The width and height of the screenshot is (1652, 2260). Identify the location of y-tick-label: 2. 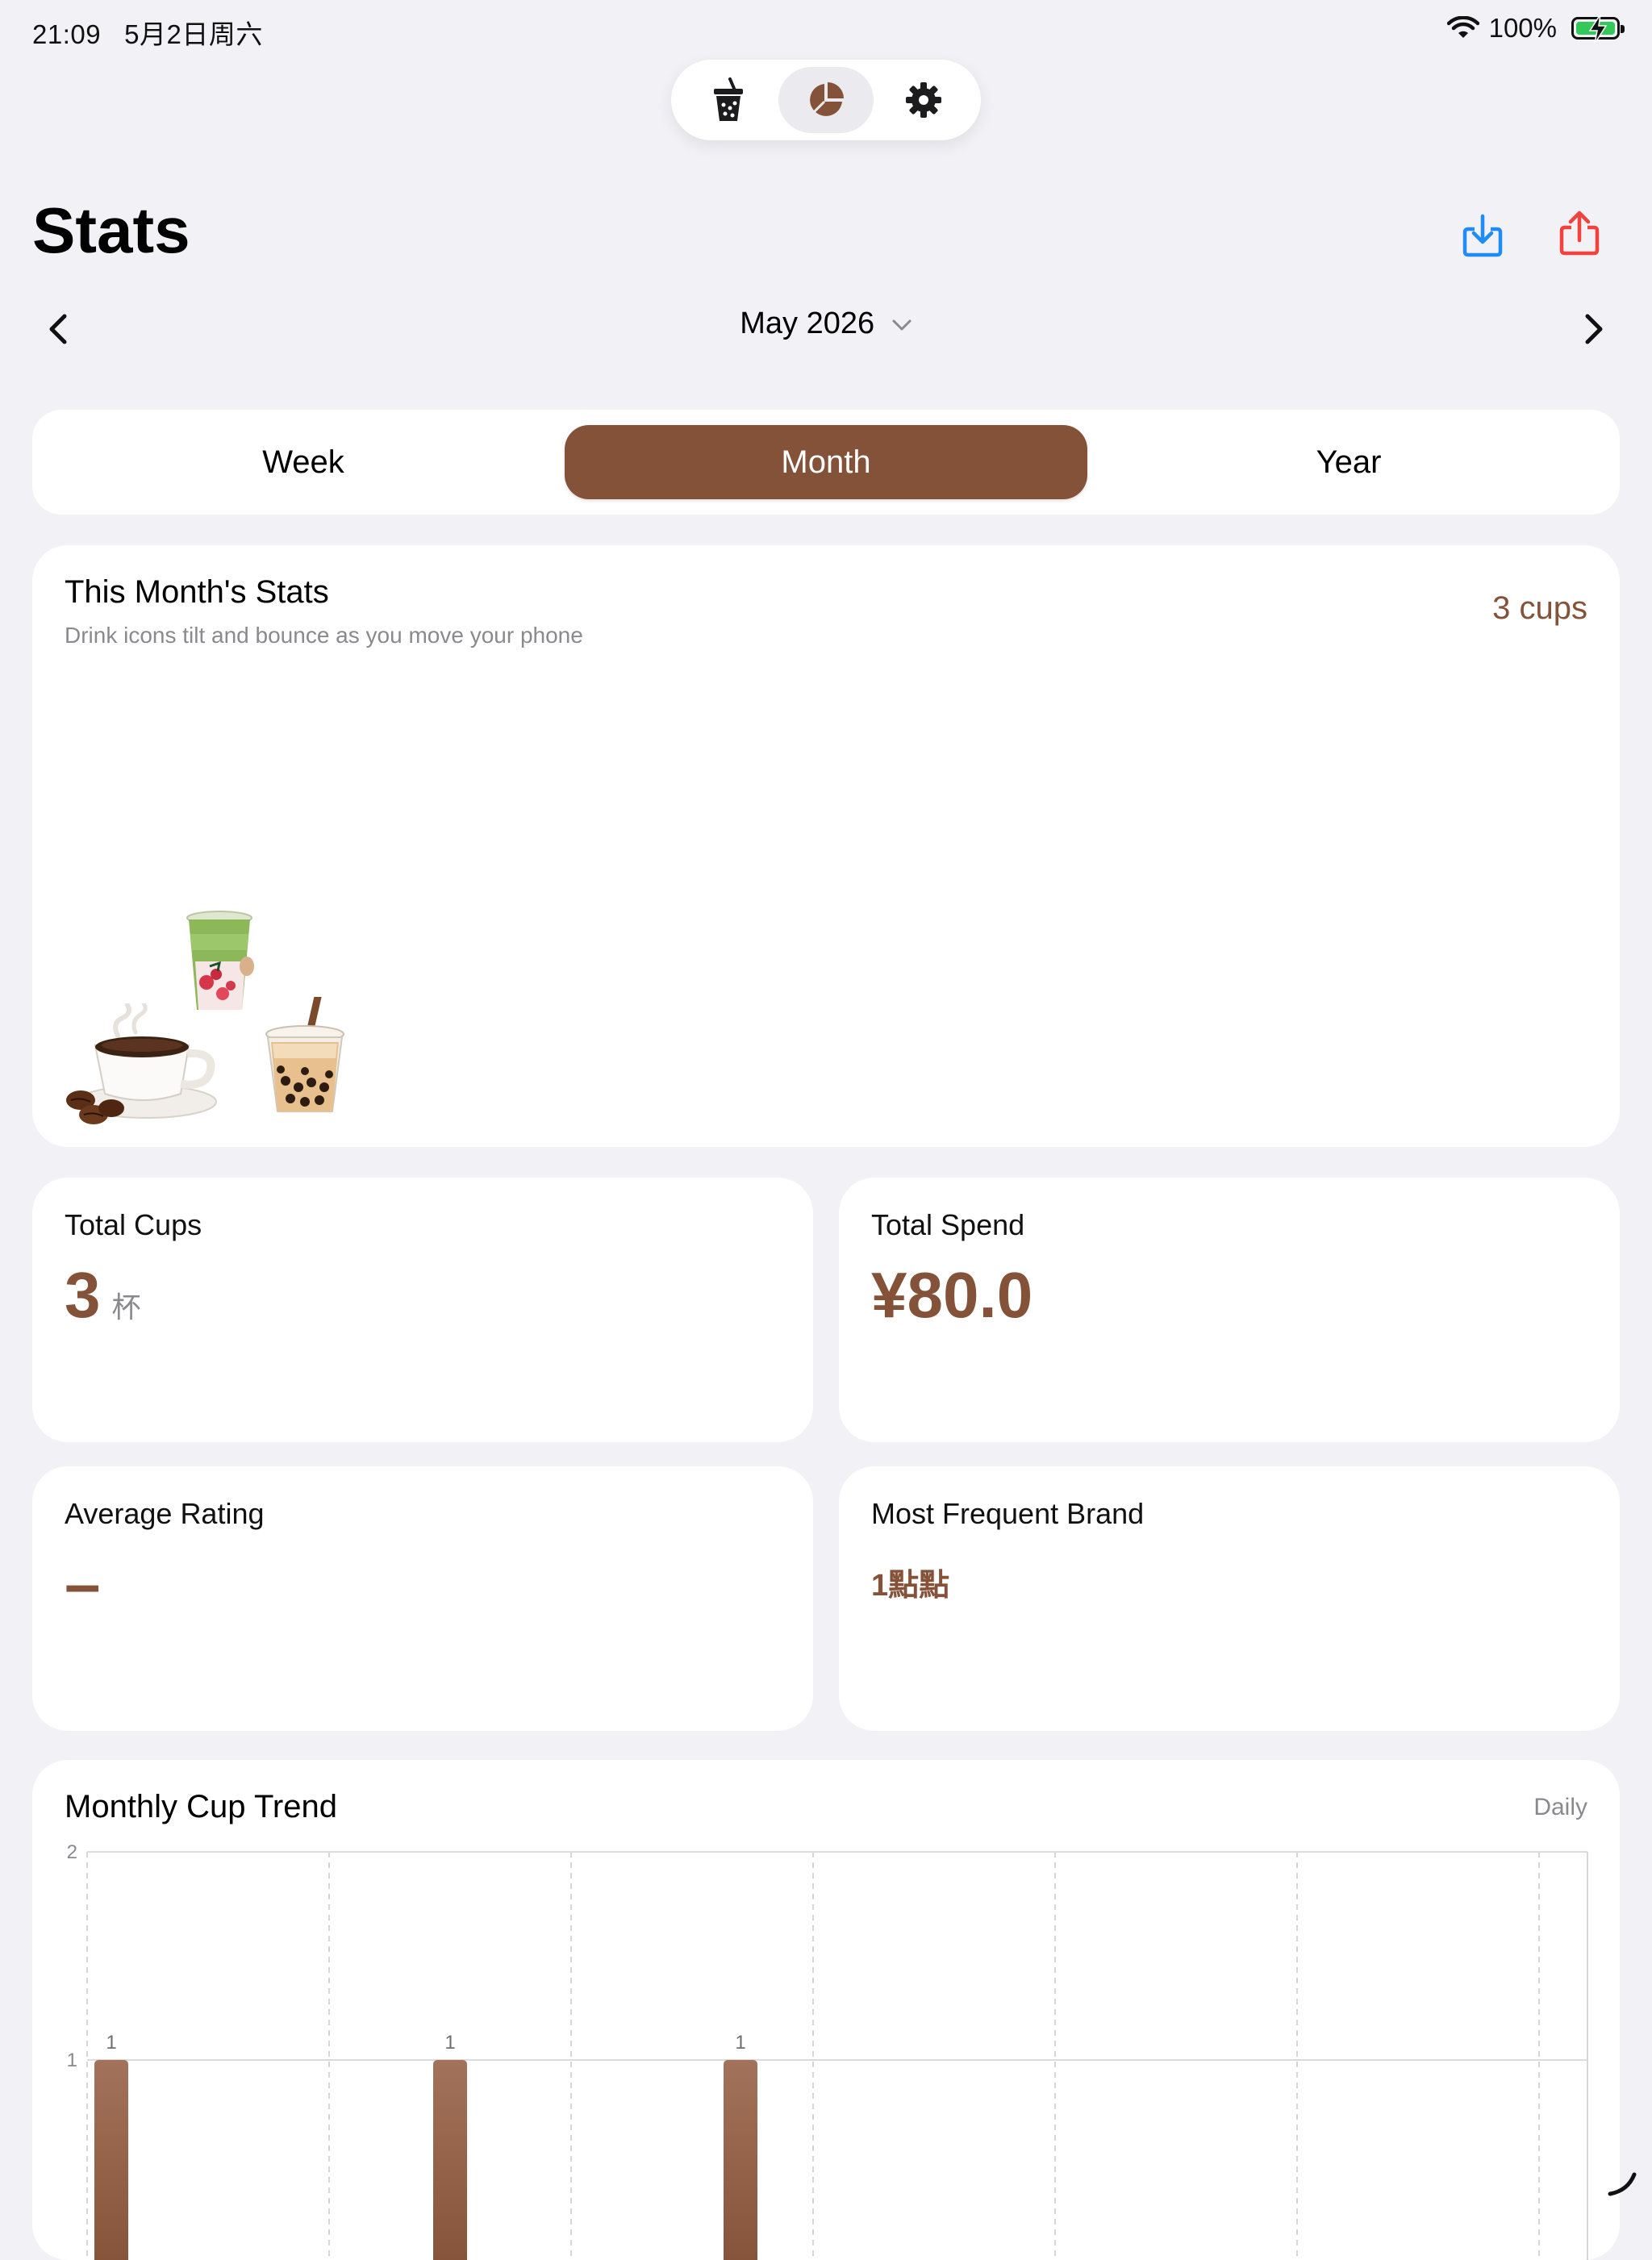
(72, 1852).